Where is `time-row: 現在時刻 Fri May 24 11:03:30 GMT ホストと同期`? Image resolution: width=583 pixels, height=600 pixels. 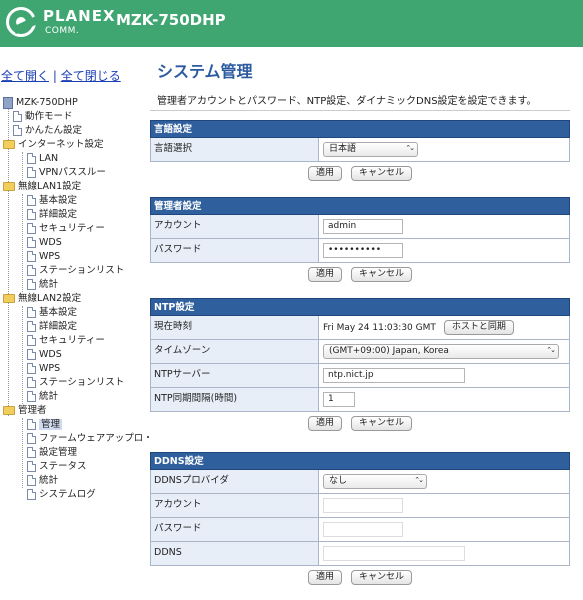 time-row: 現在時刻 Fri May 24 11:03:30 GMT ホストと同期 is located at coordinates (360, 328).